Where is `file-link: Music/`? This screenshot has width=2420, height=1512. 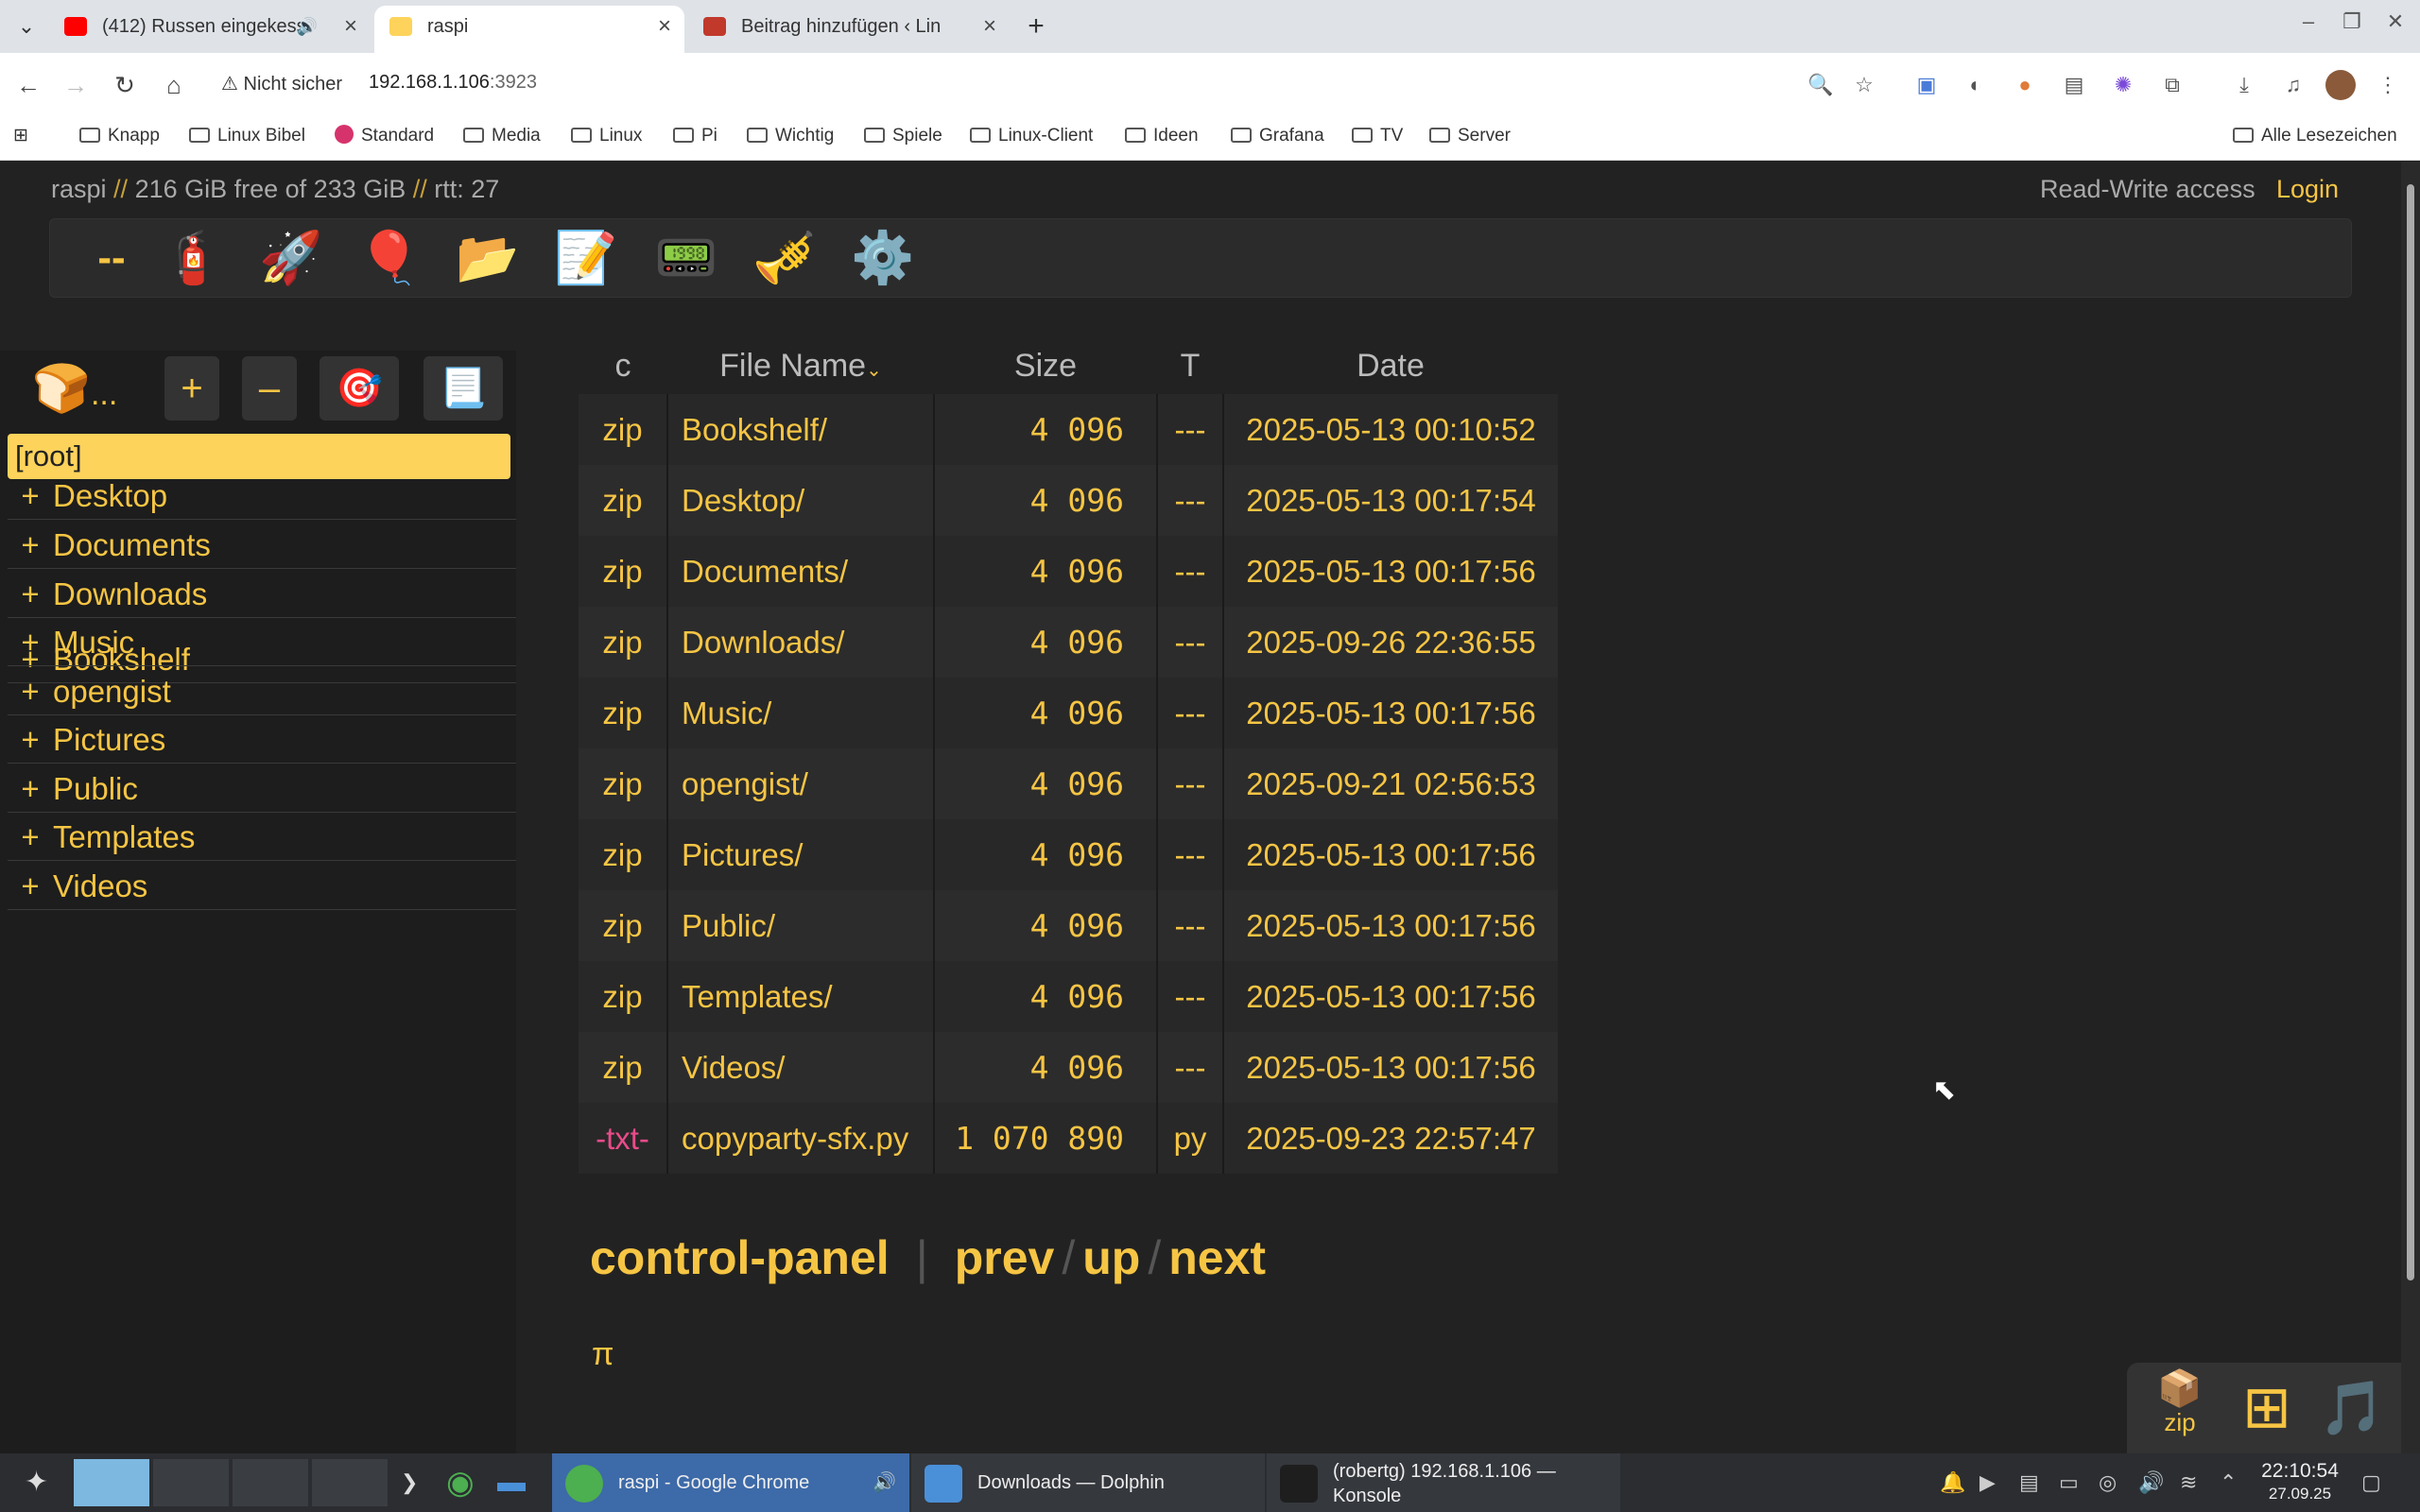 file-link: Music/ is located at coordinates (800, 713).